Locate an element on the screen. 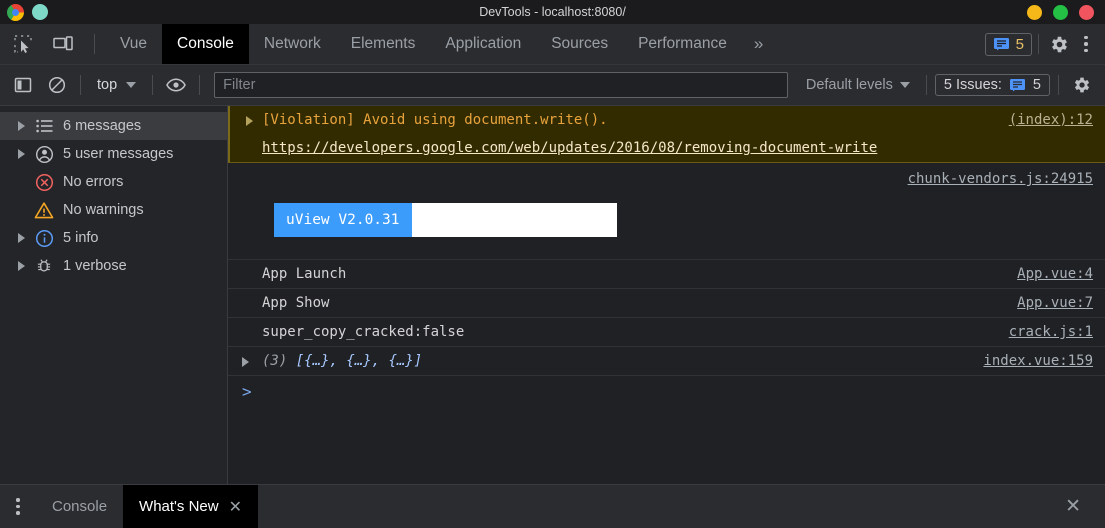 The image size is (1105, 528). tab-performance: Performance is located at coordinates (682, 44).